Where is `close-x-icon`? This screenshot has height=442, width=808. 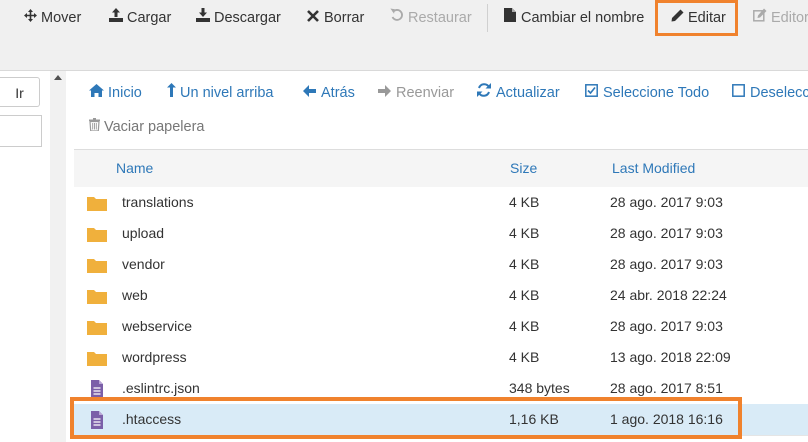 close-x-icon is located at coordinates (313, 18).